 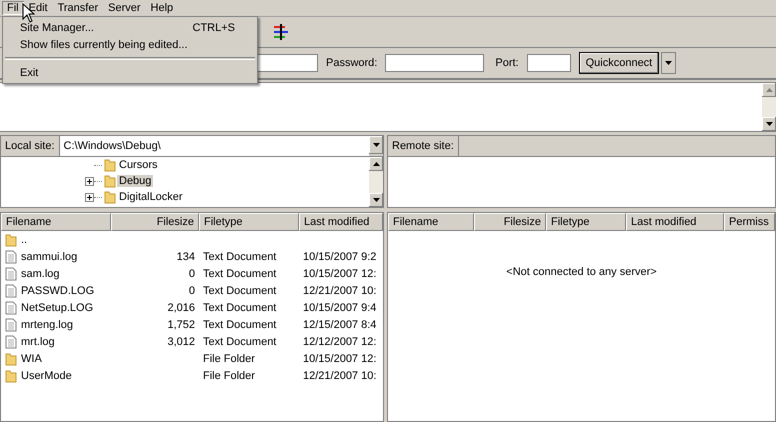 I want to click on file-name: UserMode, so click(x=46, y=376).